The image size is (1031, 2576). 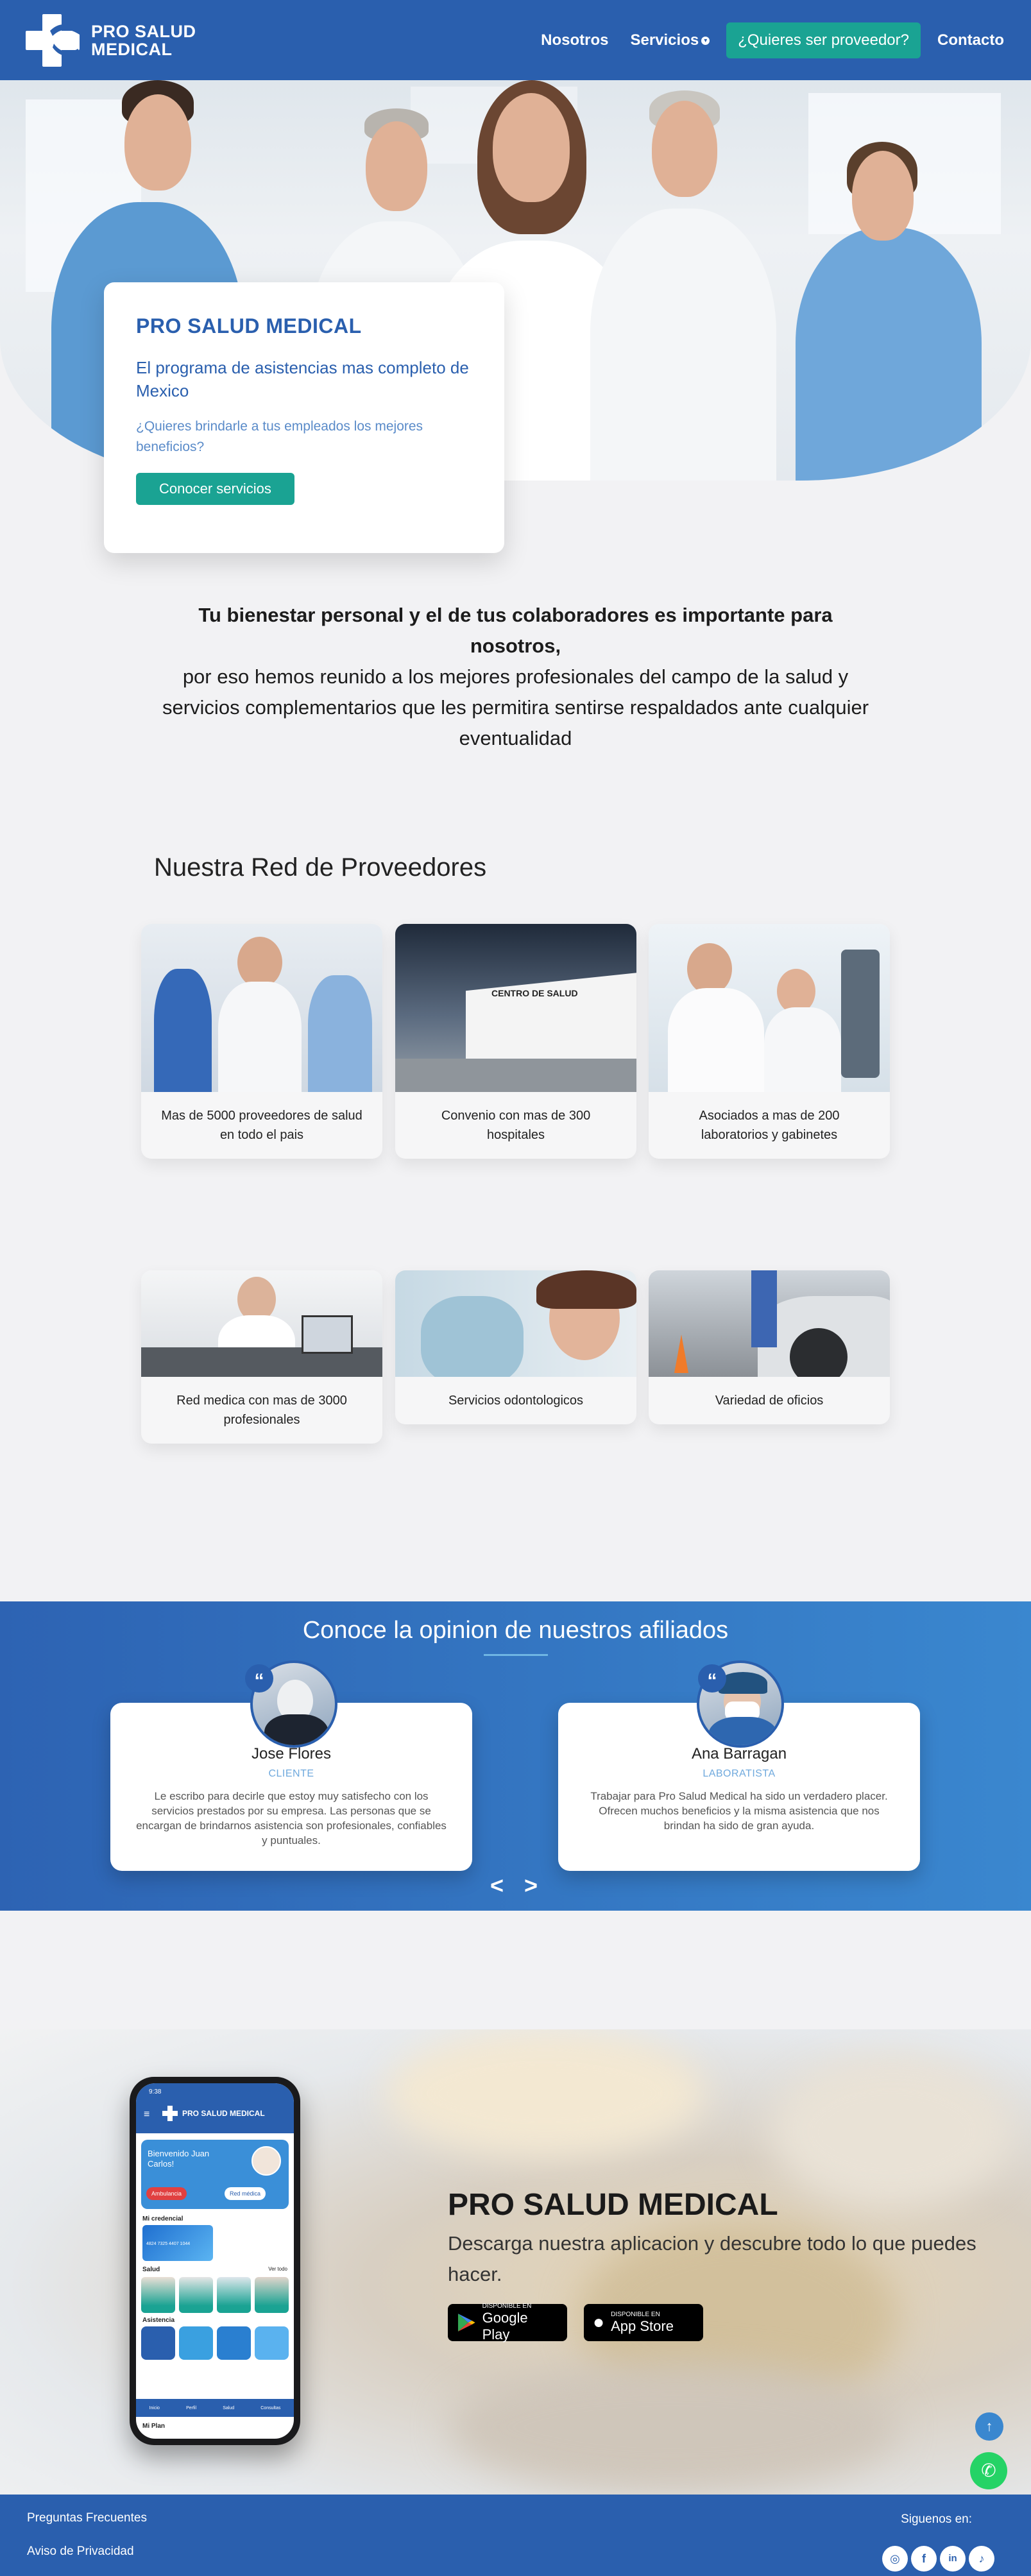 I want to click on medical-network-button: Red médica, so click(x=245, y=2193).